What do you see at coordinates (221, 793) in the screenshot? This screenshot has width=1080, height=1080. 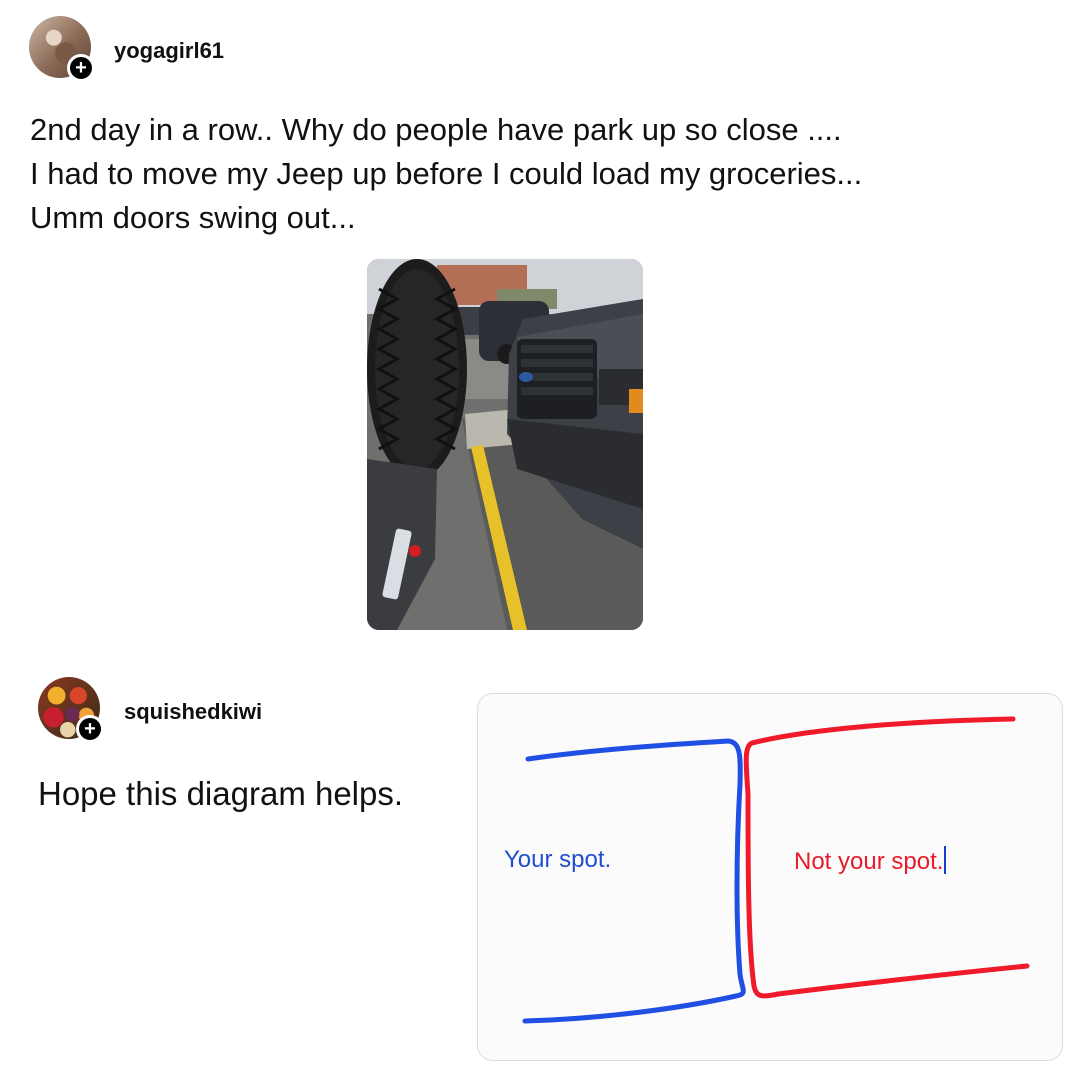 I see `reply-text: Hope this diagram helps.` at bounding box center [221, 793].